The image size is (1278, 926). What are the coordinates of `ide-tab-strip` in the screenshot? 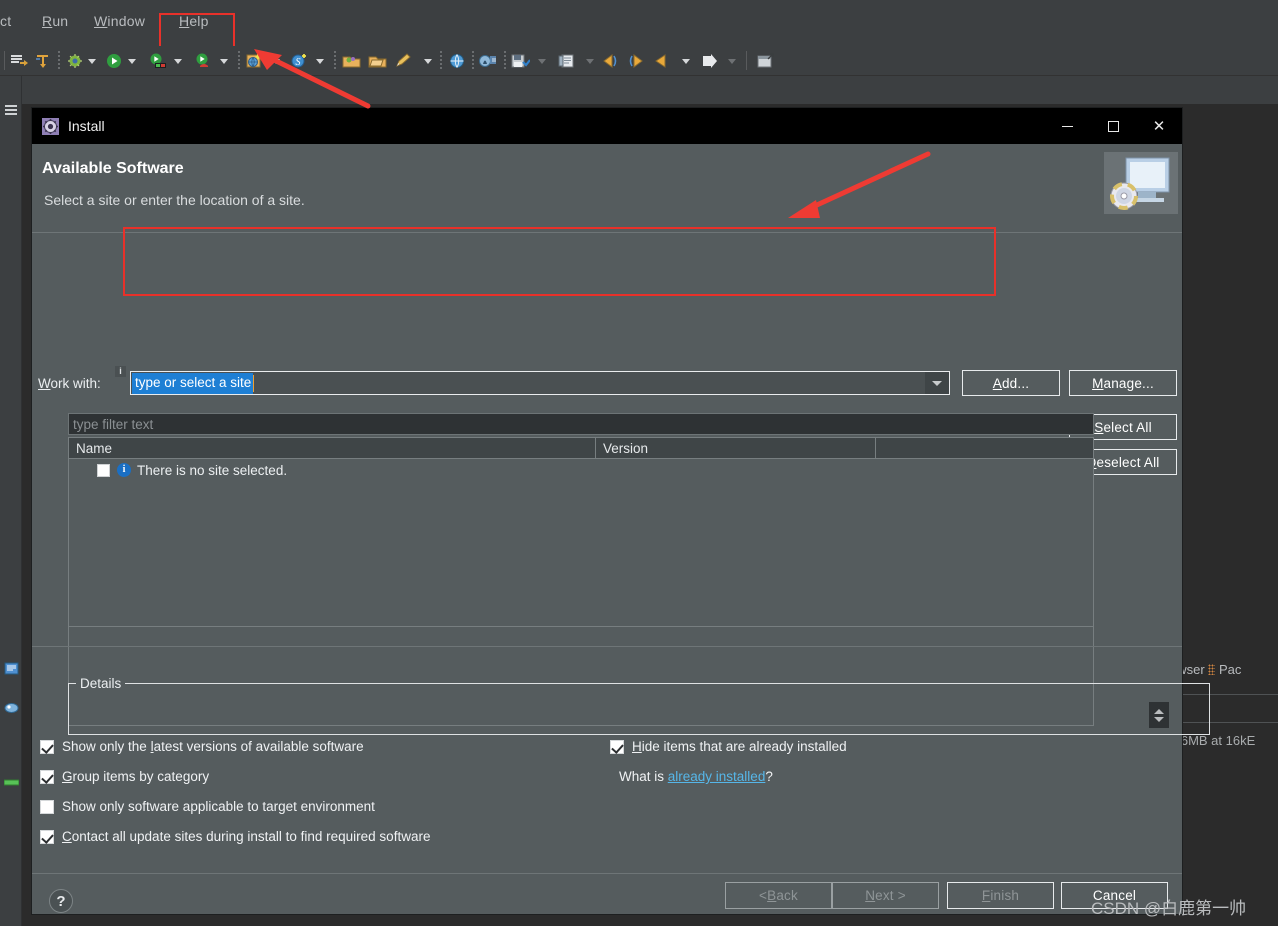 It's located at (650, 90).